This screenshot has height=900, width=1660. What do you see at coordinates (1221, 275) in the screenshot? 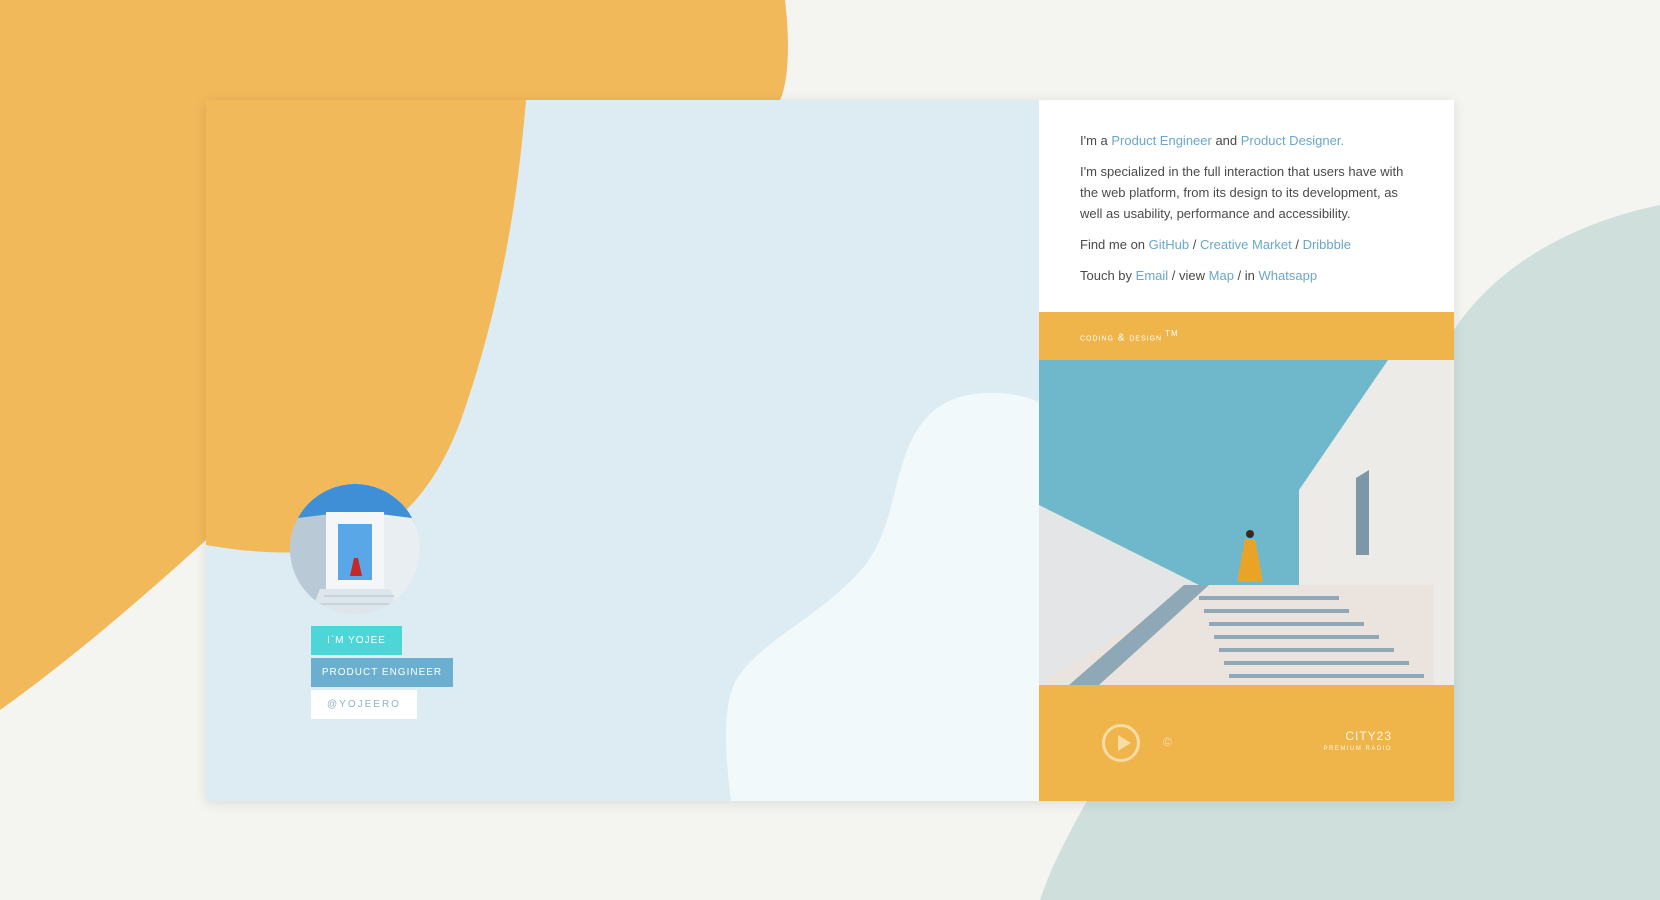
I see `map-link: Map` at bounding box center [1221, 275].